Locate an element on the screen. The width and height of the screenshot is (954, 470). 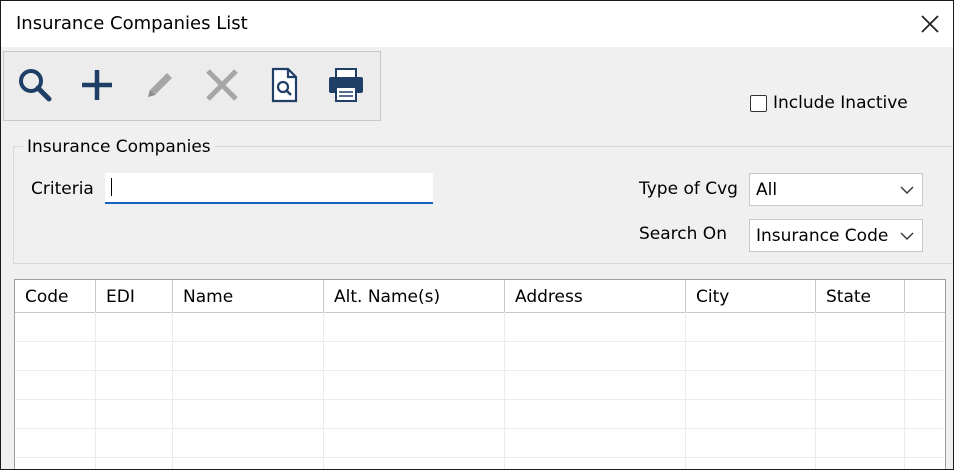
column-header-alt-names: Alt. Name(s) is located at coordinates (414, 296).